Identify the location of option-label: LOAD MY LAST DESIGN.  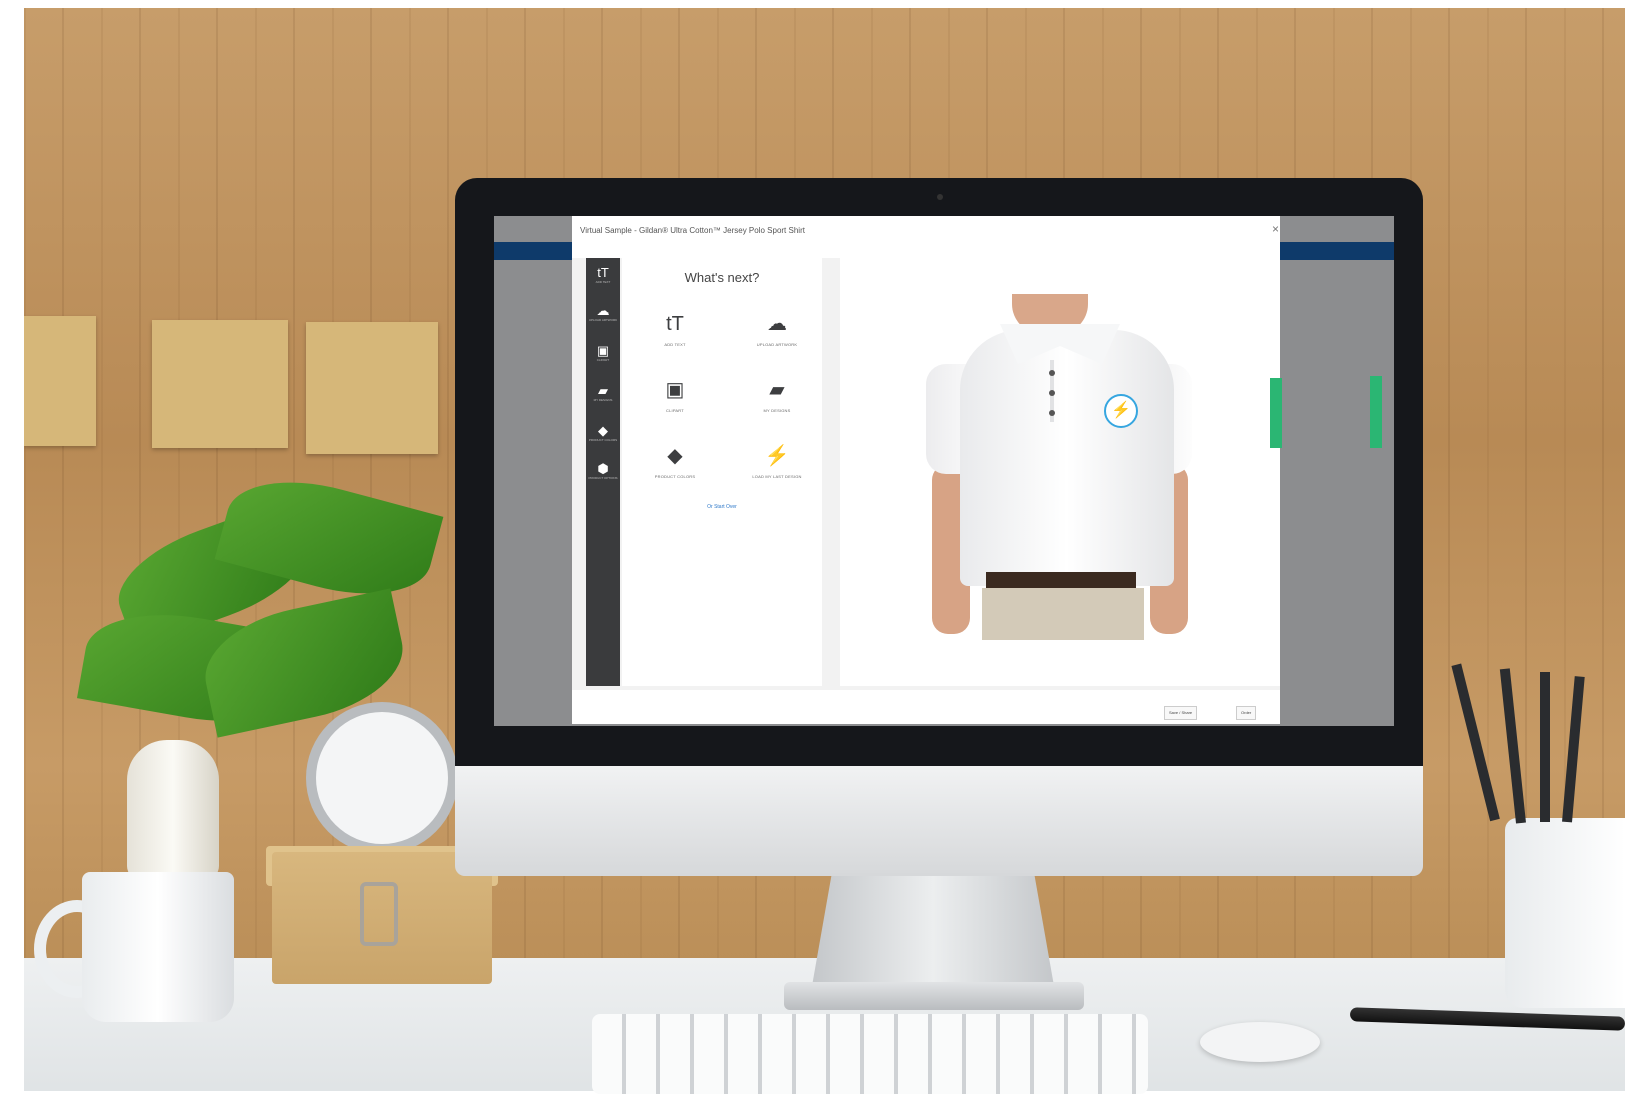
(777, 476).